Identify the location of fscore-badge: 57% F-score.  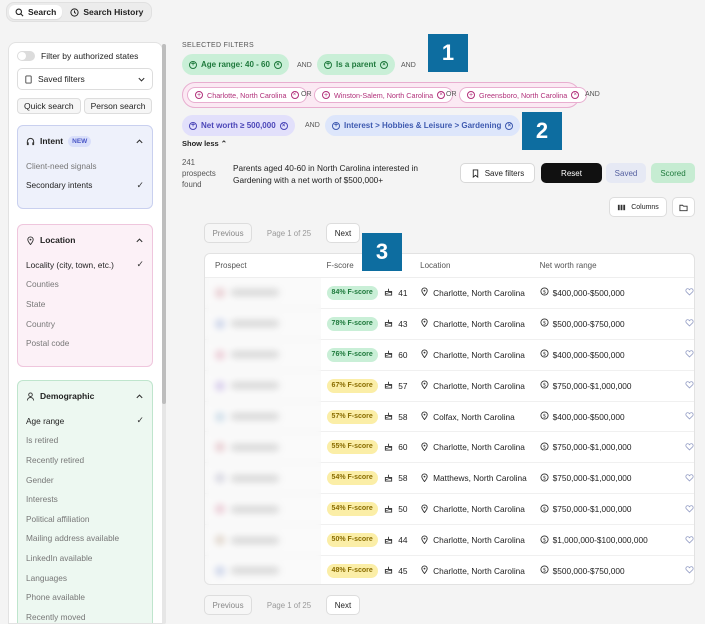
(352, 416).